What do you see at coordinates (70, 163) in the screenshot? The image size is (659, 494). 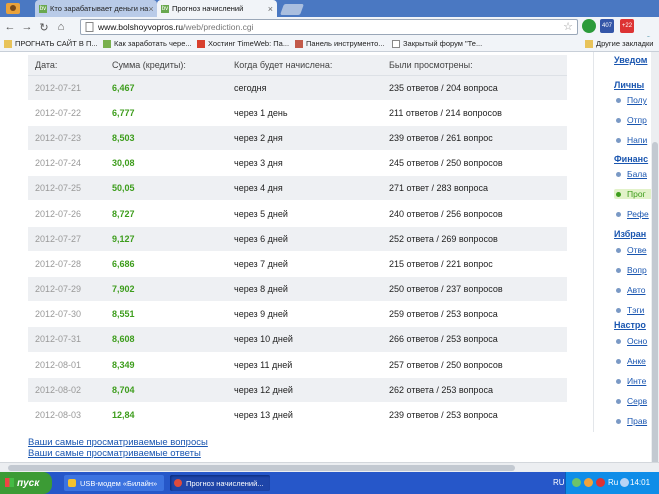 I see `date-cell: 2012-07-24` at bounding box center [70, 163].